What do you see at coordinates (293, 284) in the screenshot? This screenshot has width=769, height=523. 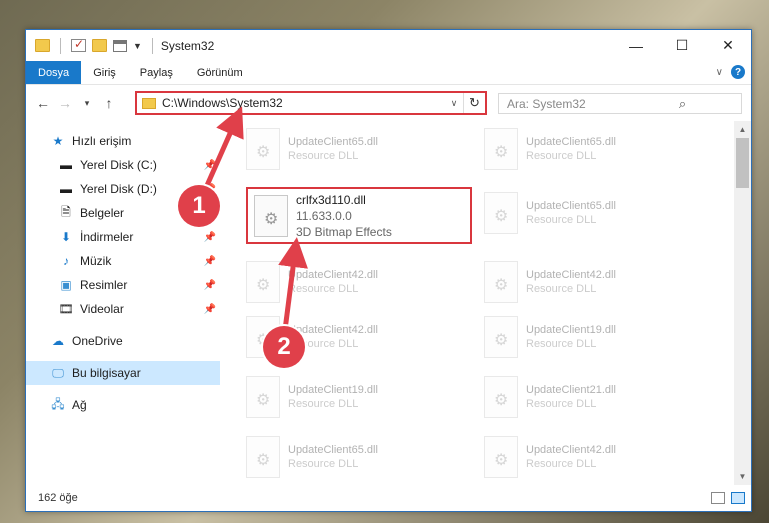 I see `arrow-to-file` at bounding box center [293, 284].